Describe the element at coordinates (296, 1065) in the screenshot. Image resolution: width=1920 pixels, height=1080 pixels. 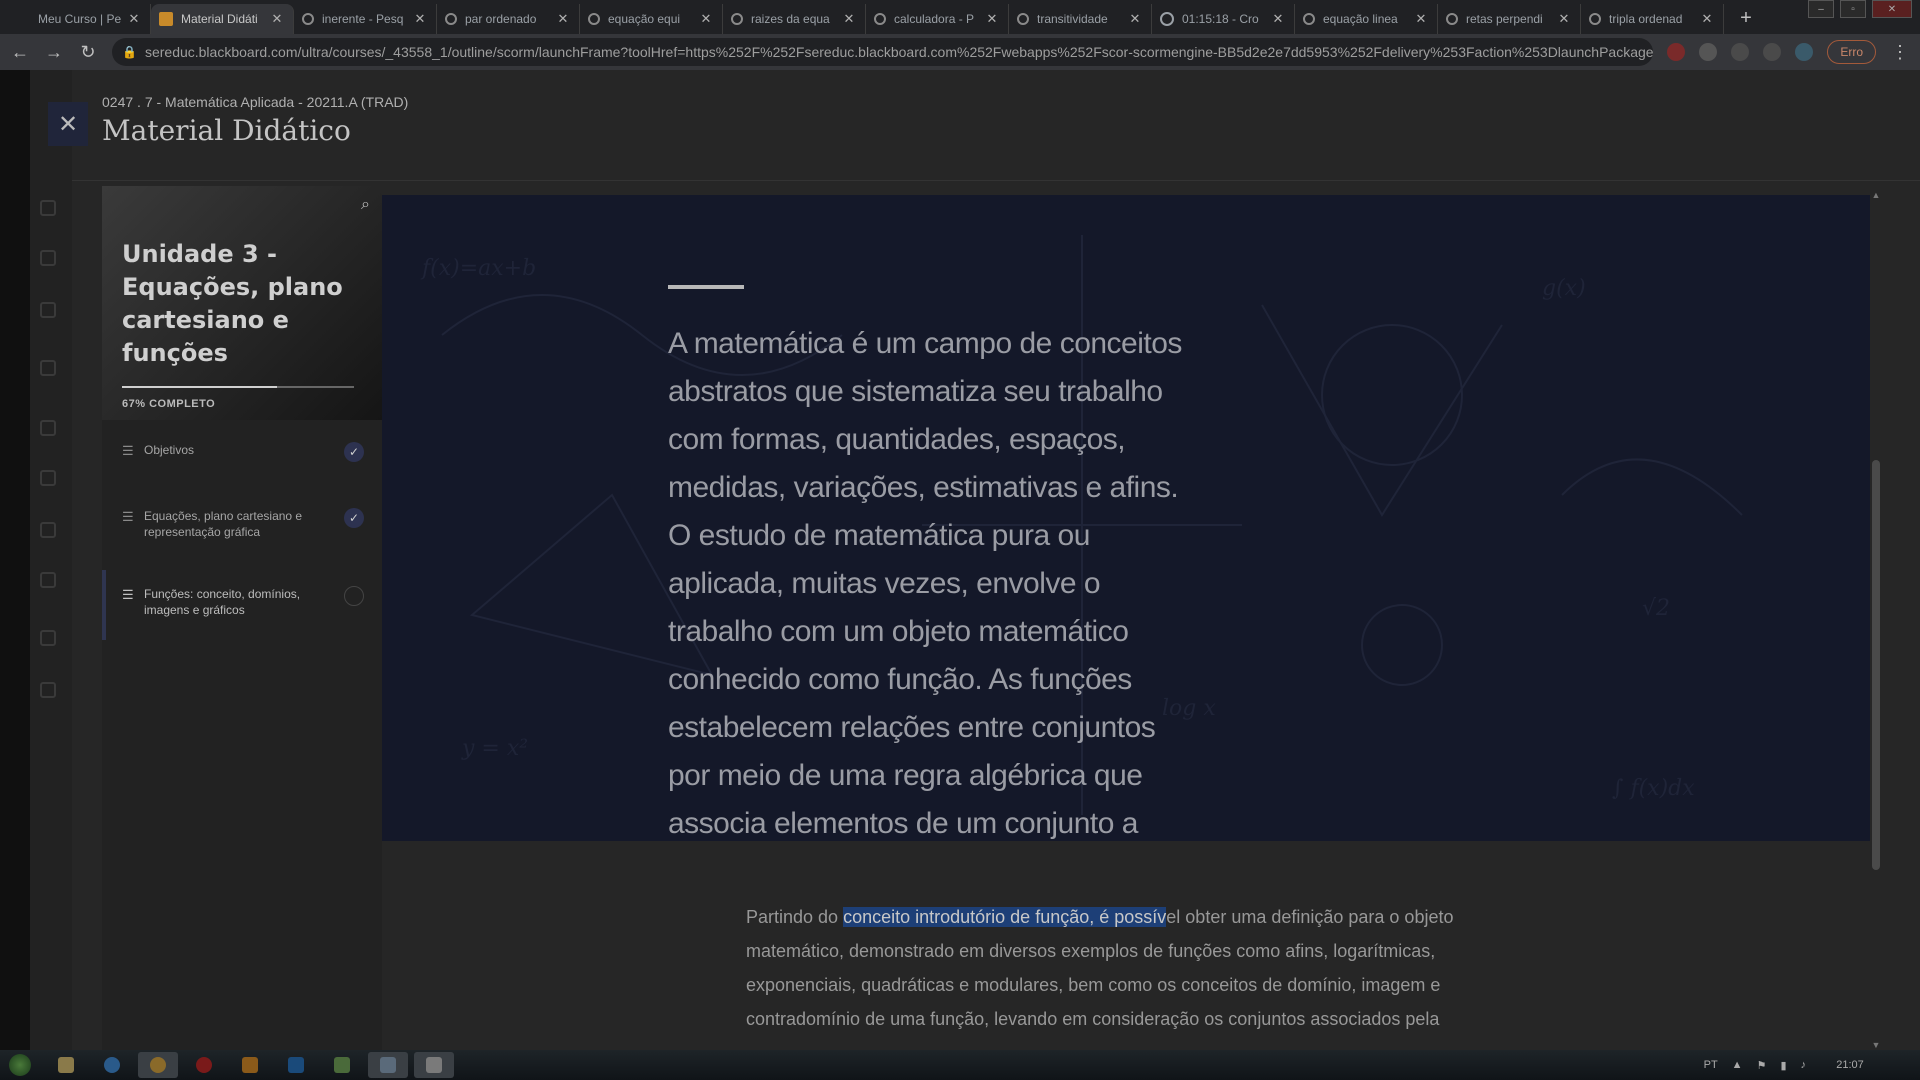
I see `vscode-icon` at that location.